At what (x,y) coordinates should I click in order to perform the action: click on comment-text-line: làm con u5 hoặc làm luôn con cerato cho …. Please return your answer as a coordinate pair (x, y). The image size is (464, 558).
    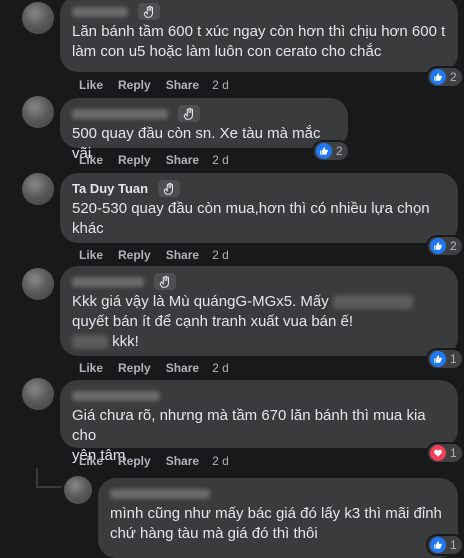
    Looking at the image, I should click on (227, 51).